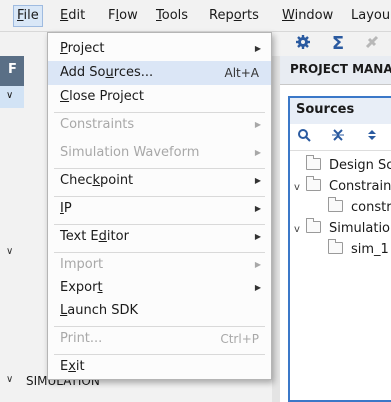  Describe the element at coordinates (303, 44) in the screenshot. I see `gear-icon` at that location.